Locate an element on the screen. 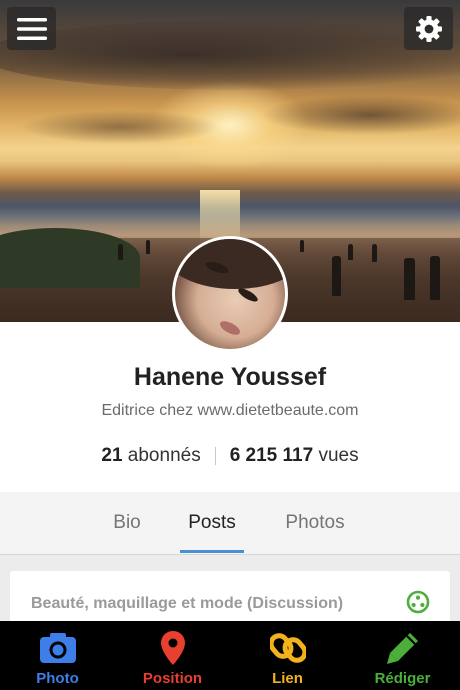  photo-action-button: Photo is located at coordinates (57, 655).